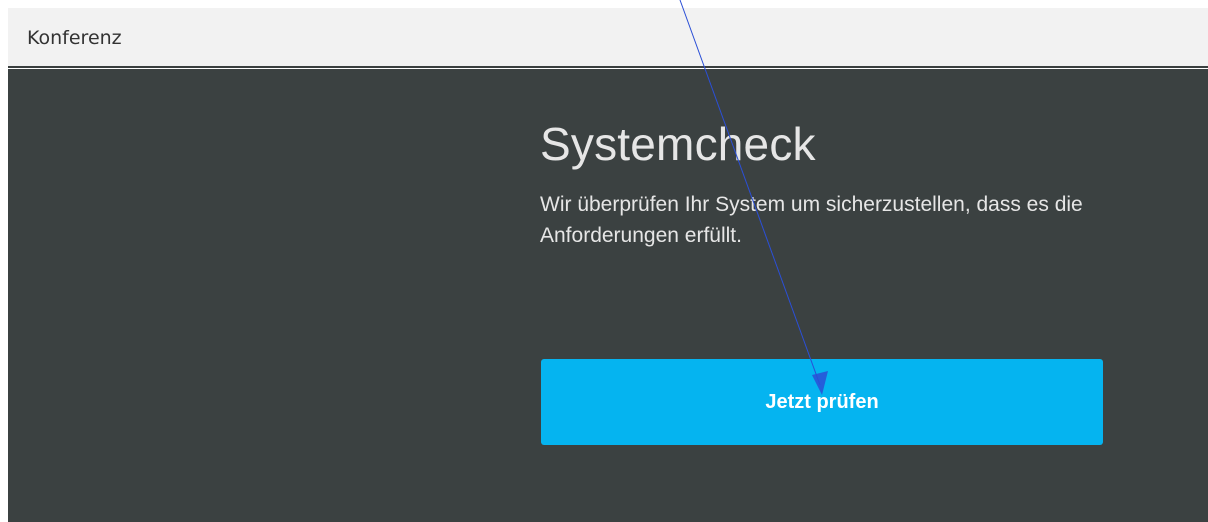 Image resolution: width=1208 pixels, height=522 pixels. Describe the element at coordinates (608, 38) in the screenshot. I see `top-bar: Konferenz` at that location.